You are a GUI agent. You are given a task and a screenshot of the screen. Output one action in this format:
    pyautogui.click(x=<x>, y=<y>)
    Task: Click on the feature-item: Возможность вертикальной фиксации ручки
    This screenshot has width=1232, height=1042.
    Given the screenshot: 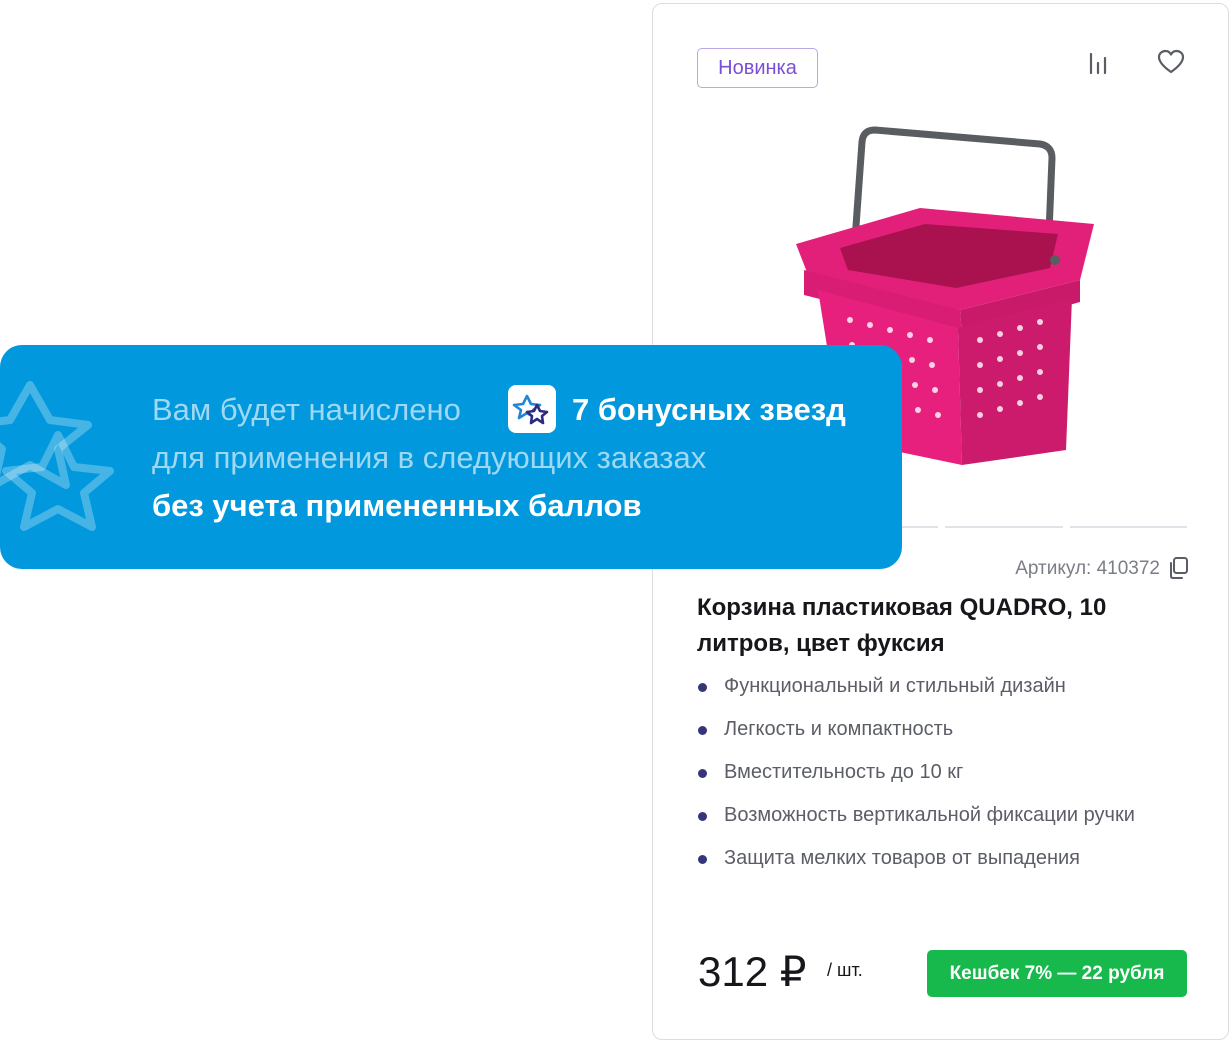 What is the action you would take?
    pyautogui.click(x=932, y=815)
    